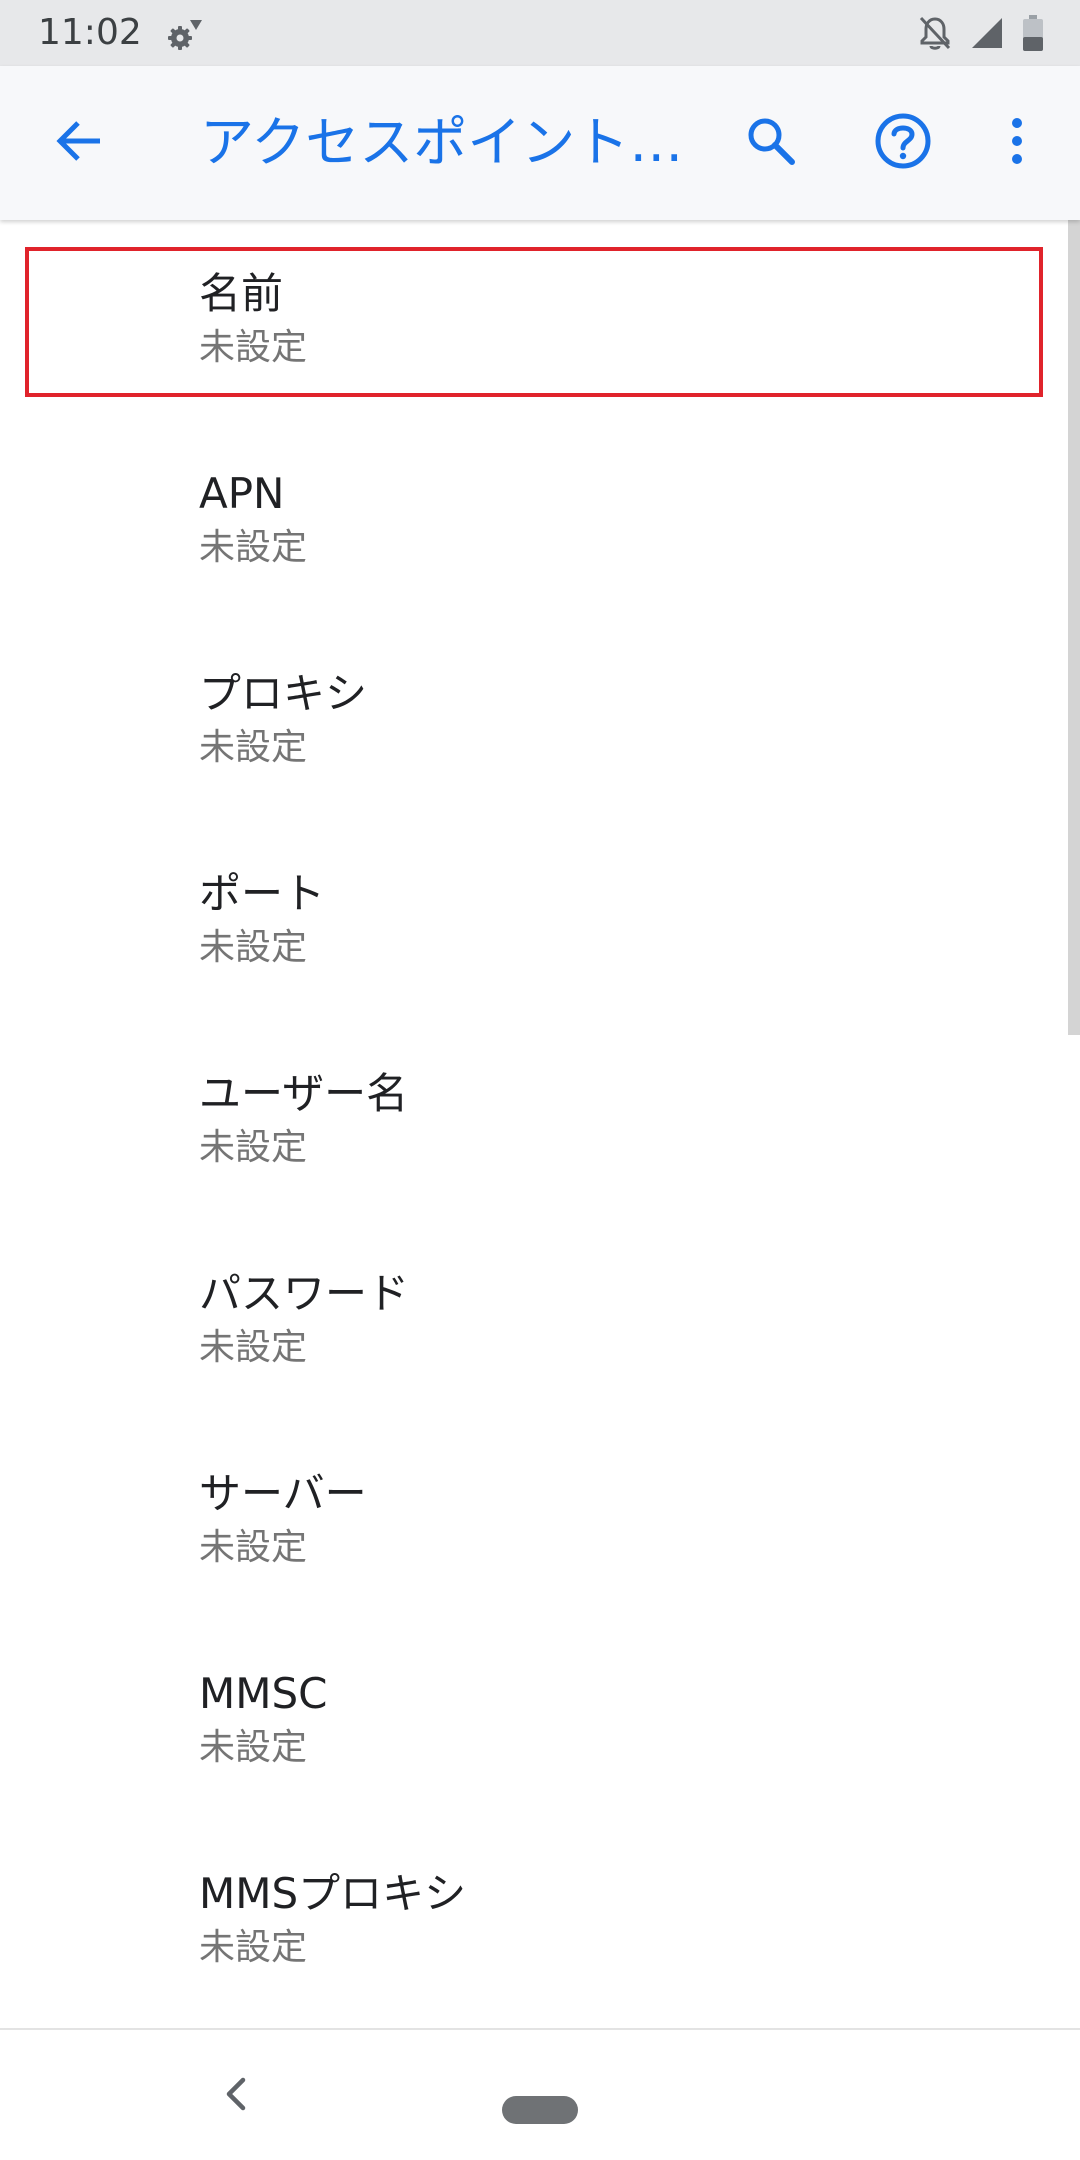 Image resolution: width=1080 pixels, height=2160 pixels. I want to click on nav-back-icon, so click(236, 2096).